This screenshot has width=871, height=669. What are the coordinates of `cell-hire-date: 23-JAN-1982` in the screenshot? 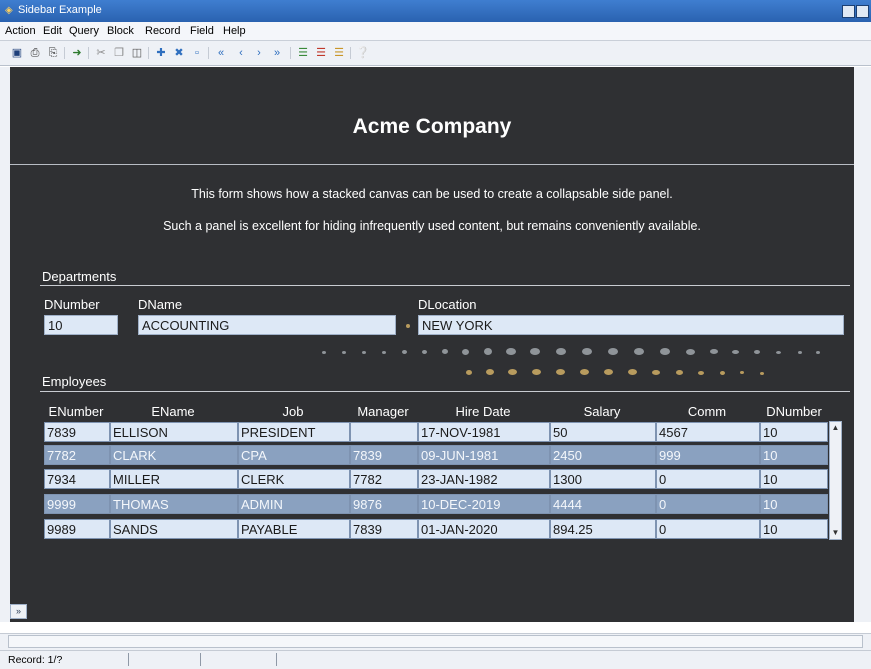 It's located at (484, 479).